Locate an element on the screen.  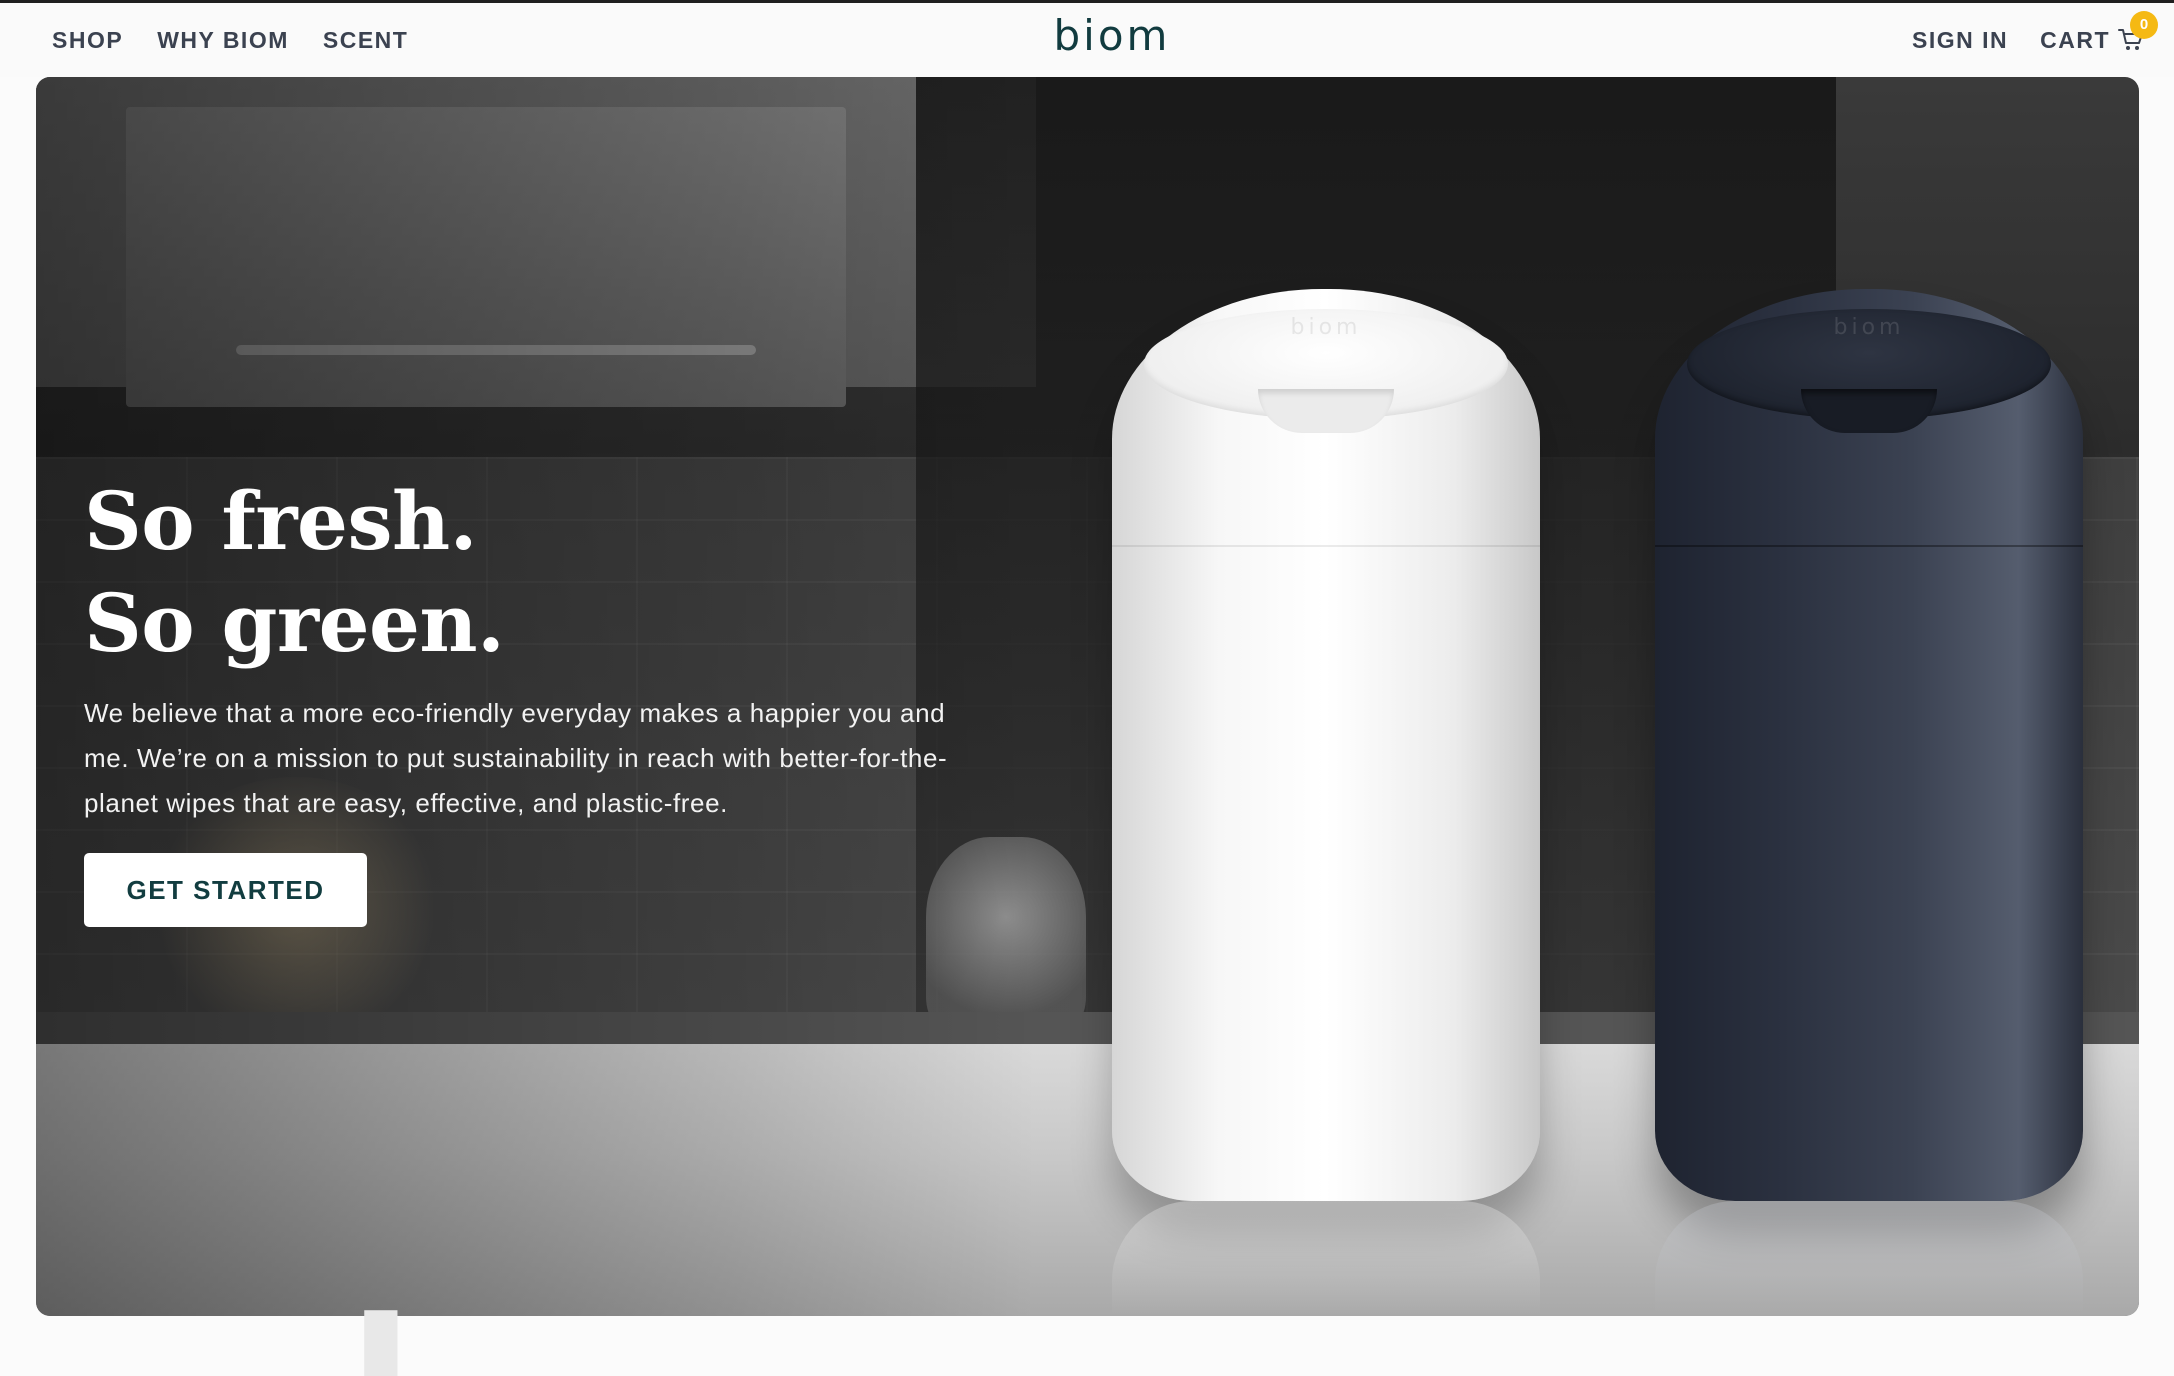
brand-logo: biom is located at coordinates (1112, 35).